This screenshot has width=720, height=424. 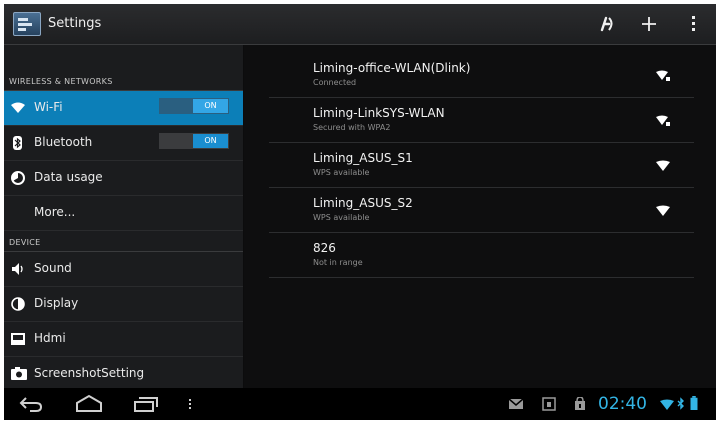 What do you see at coordinates (694, 403) in the screenshot?
I see `battery-icon` at bounding box center [694, 403].